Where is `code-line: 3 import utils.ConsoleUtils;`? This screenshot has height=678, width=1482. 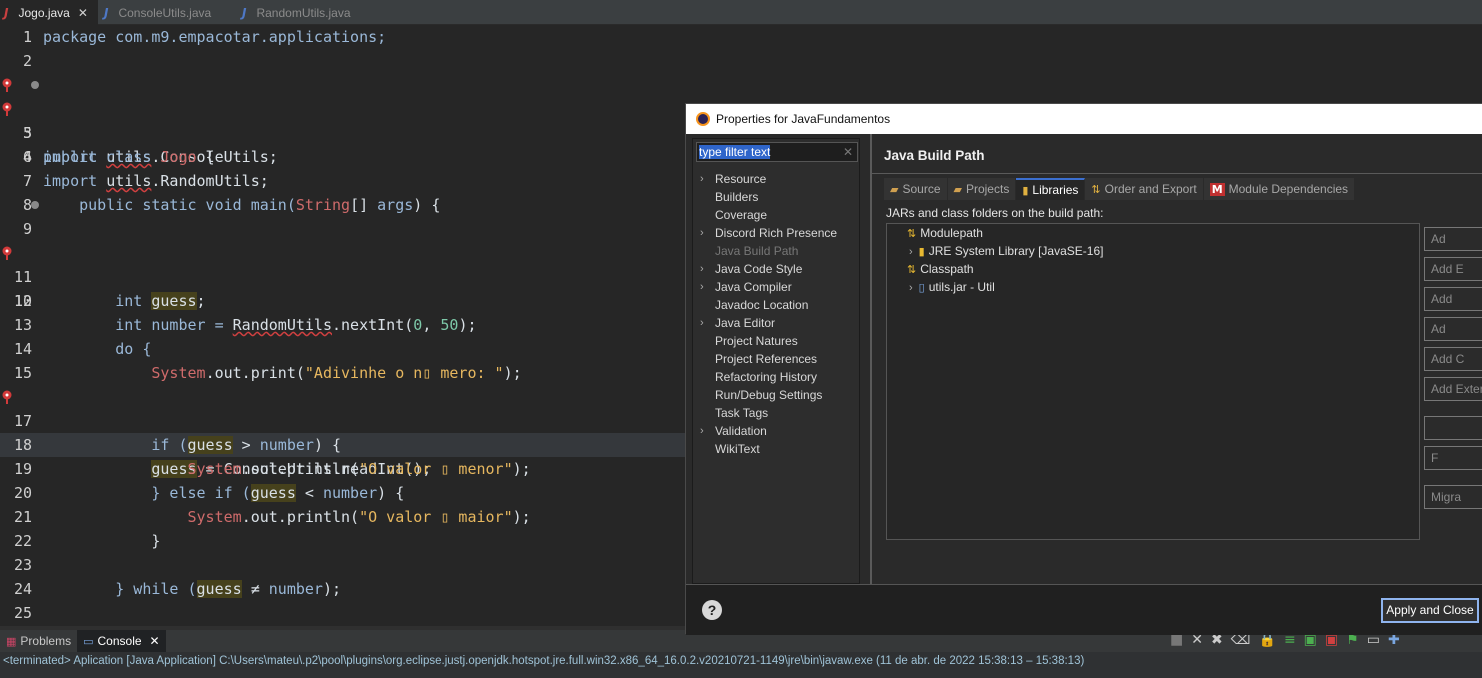 code-line: 3 import utils.ConsoleUtils; is located at coordinates (345, 119).